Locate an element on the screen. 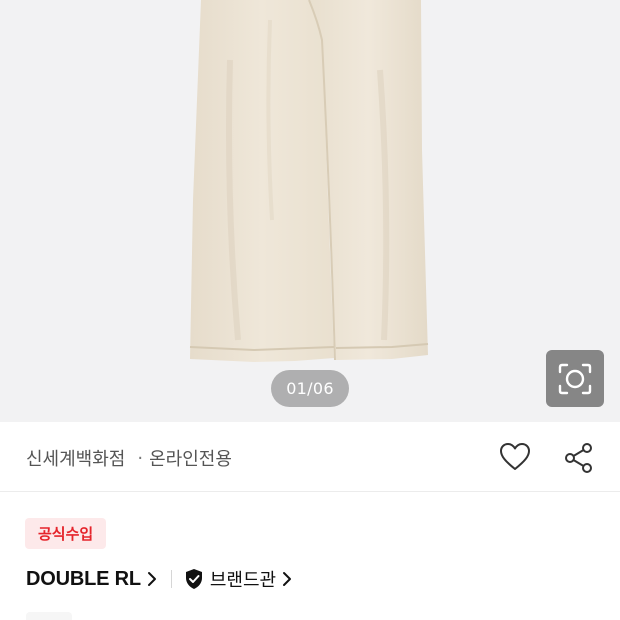 This screenshot has height=620, width=620. share-button is located at coordinates (579, 458).